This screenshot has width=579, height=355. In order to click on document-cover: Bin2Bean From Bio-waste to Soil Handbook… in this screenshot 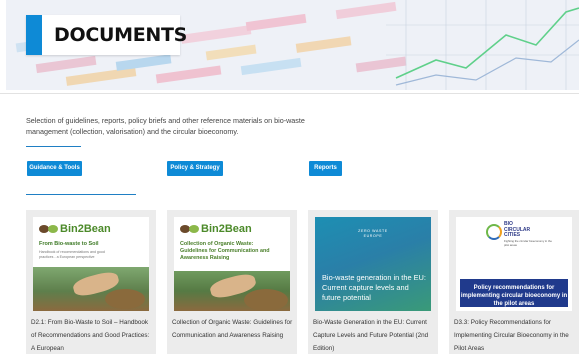, I will do `click(91, 264)`.